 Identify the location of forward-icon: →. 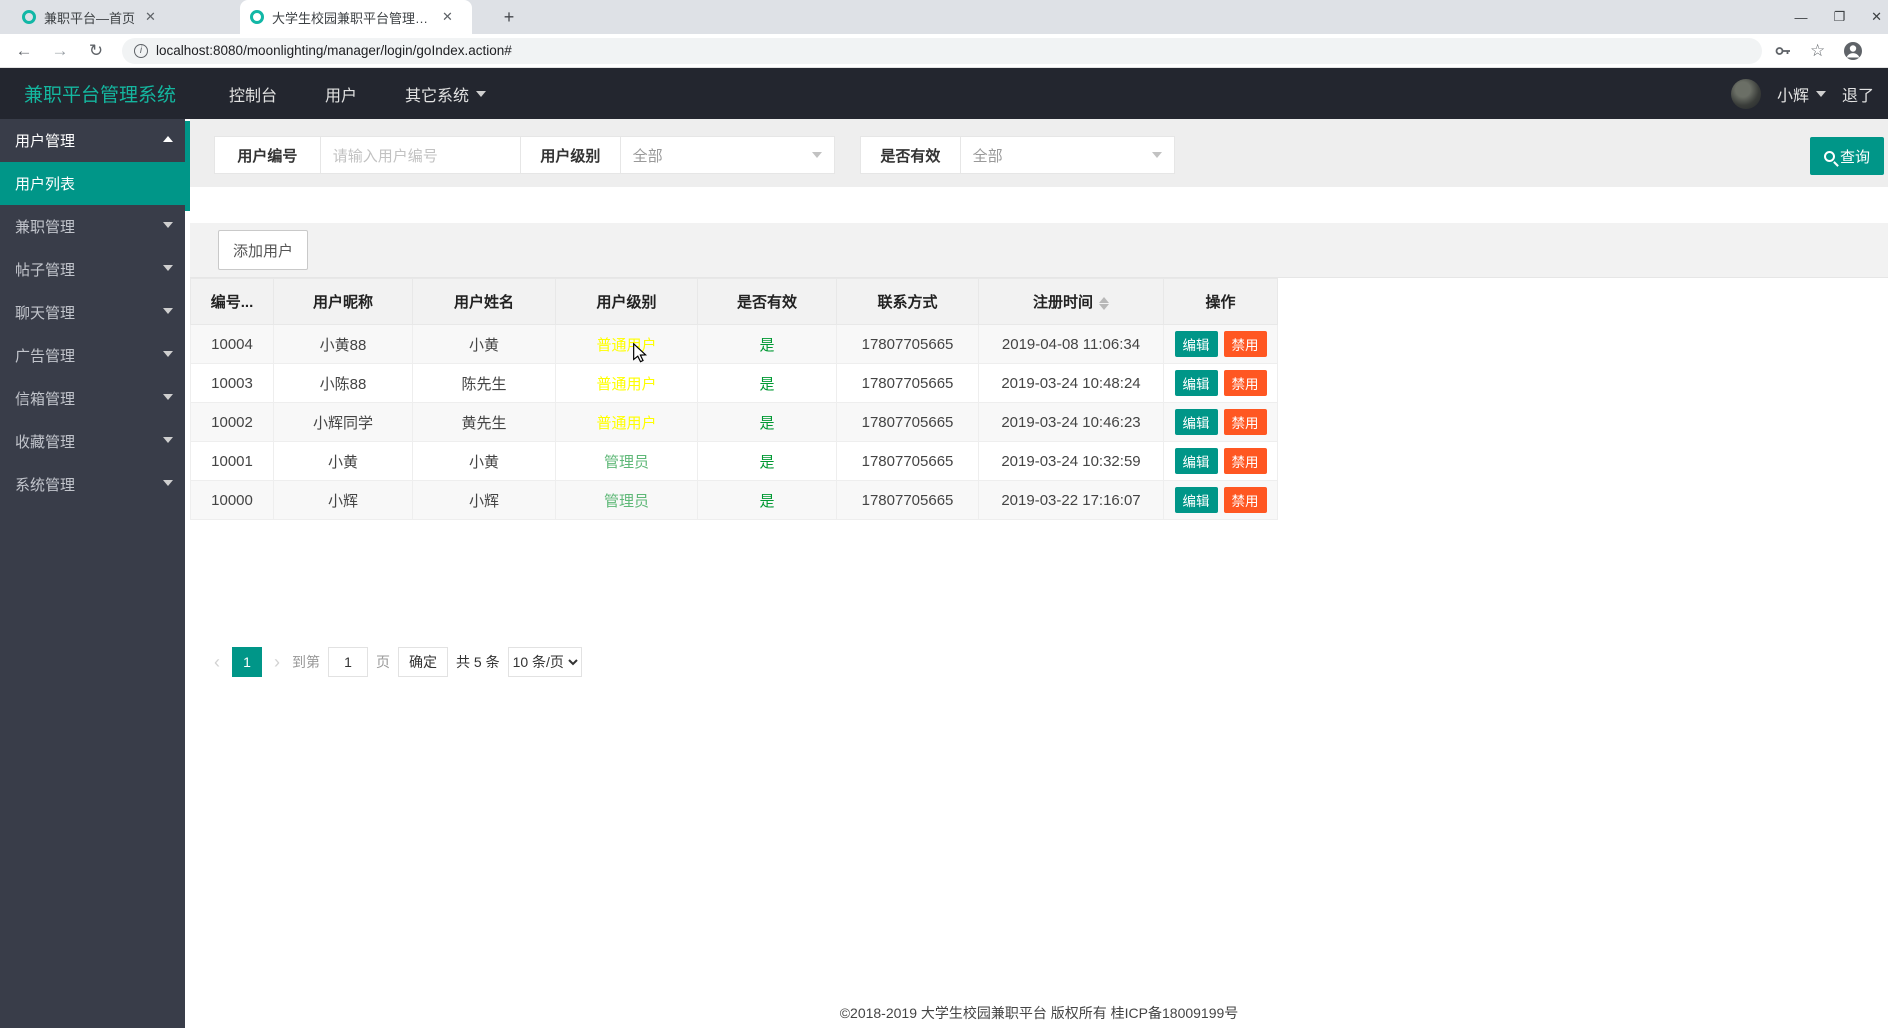
(60, 51).